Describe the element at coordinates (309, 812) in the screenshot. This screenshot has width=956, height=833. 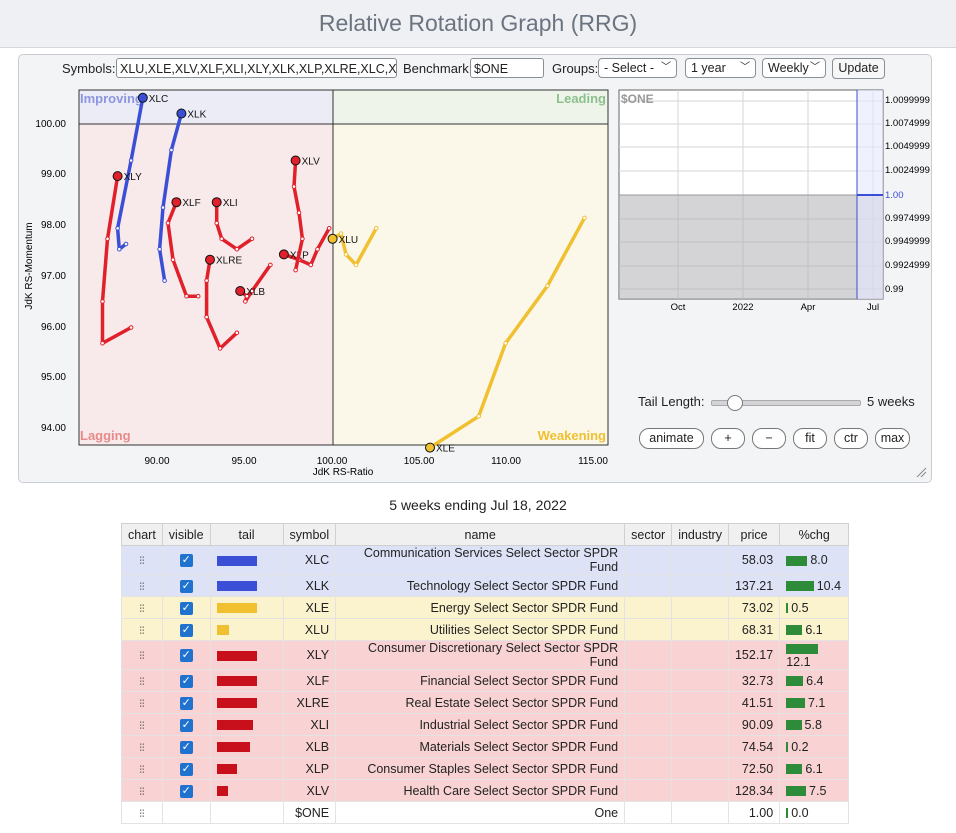
I see `symbol-cell: $ONE` at that location.